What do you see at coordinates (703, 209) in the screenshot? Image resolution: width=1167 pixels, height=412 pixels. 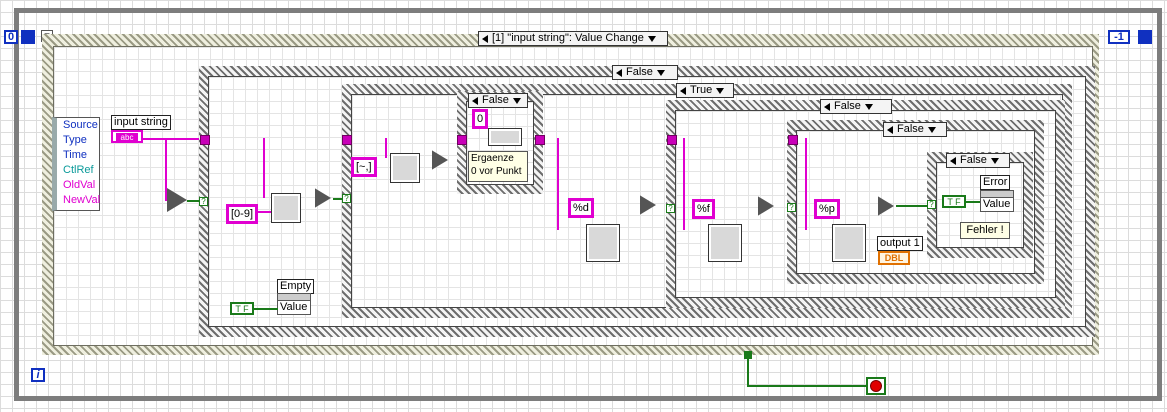 I see `format-f-constant: %f` at bounding box center [703, 209].